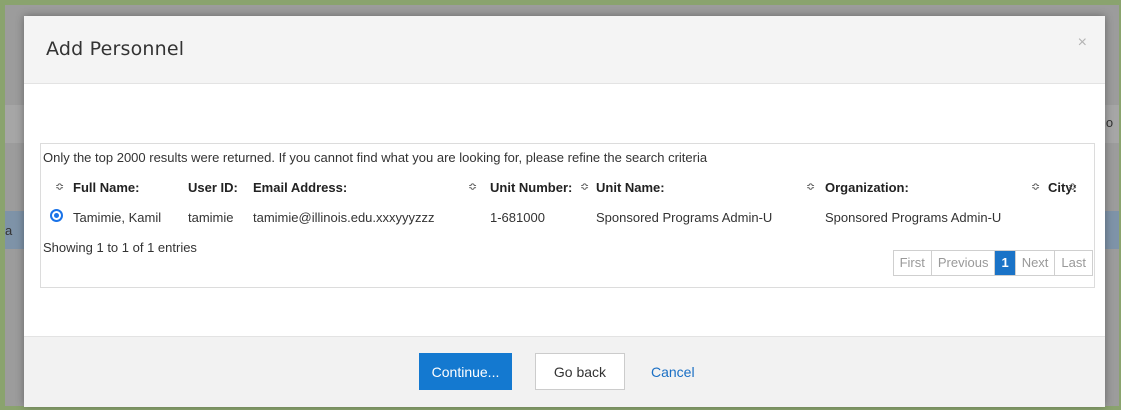 The width and height of the screenshot is (1121, 410). I want to click on cell-organization: Sponsored Programs Admin-U, so click(913, 217).